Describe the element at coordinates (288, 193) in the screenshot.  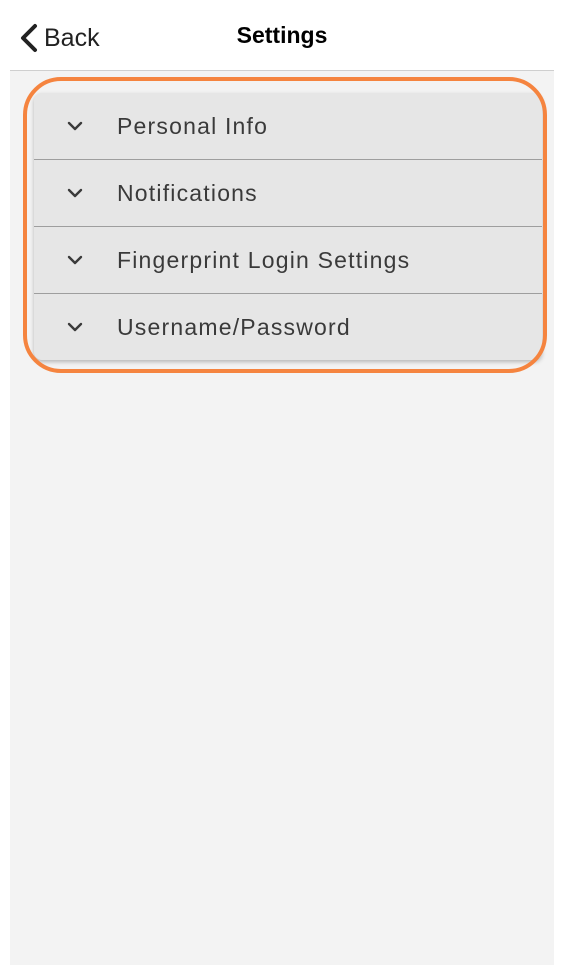
I see `accordion-item-notifications: Notifications` at that location.